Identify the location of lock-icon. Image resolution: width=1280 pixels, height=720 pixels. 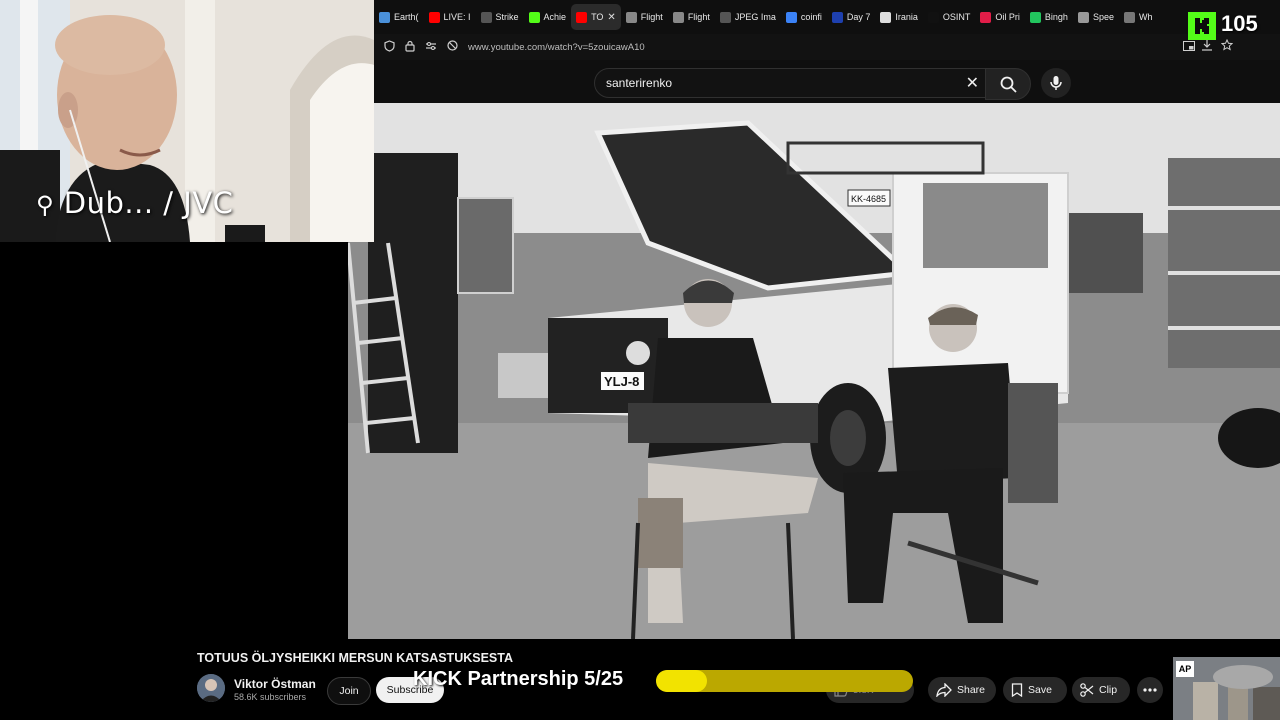
(410, 47).